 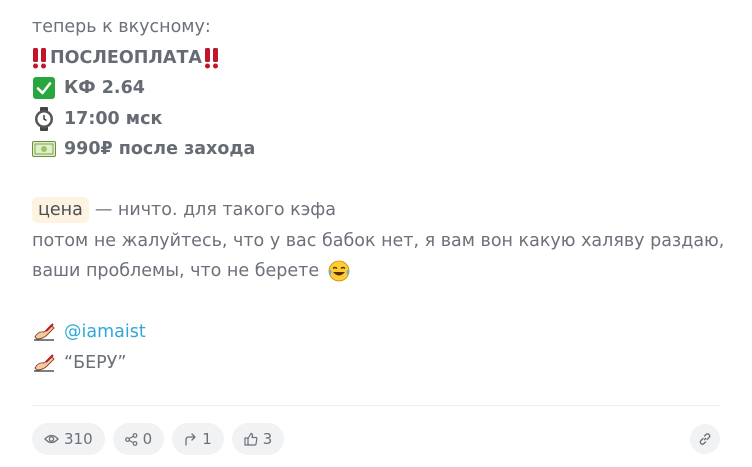 What do you see at coordinates (44, 149) in the screenshot?
I see `banknote-icon` at bounding box center [44, 149].